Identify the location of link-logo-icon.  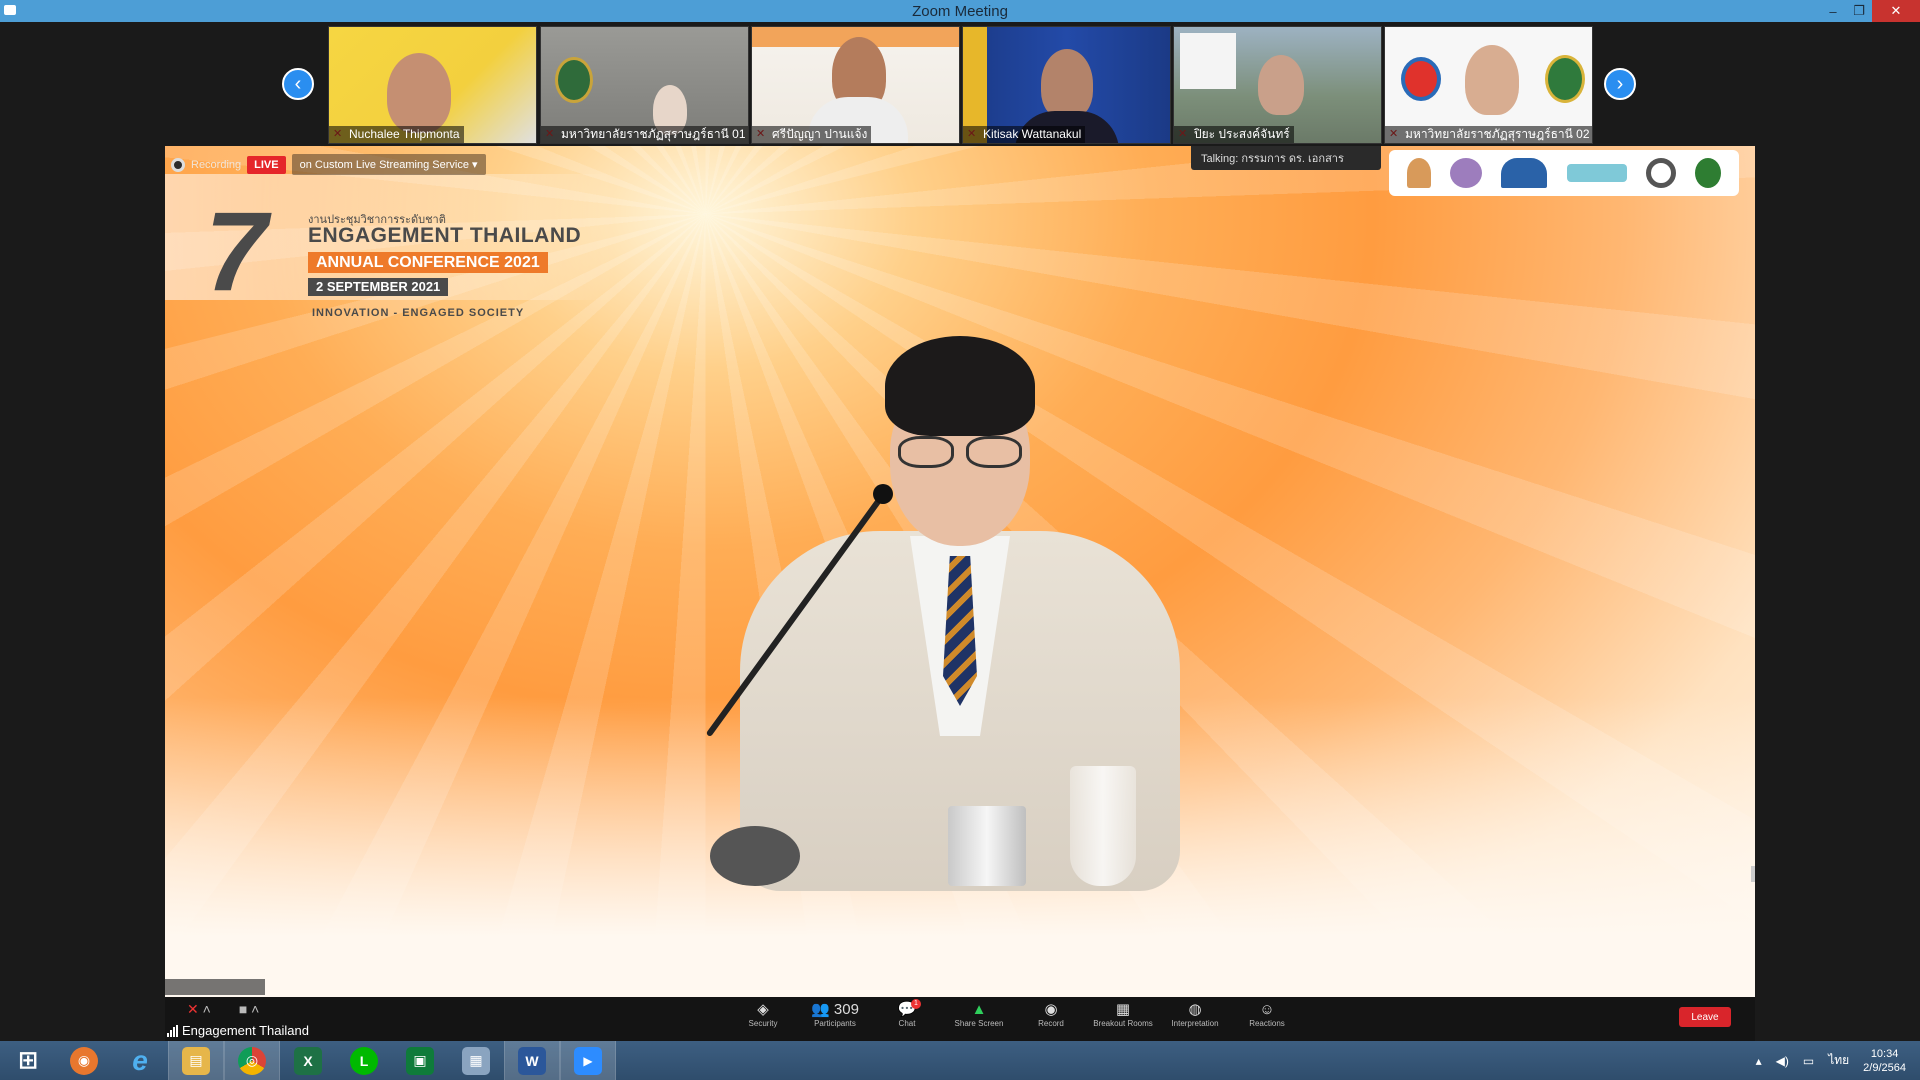
(1660, 173).